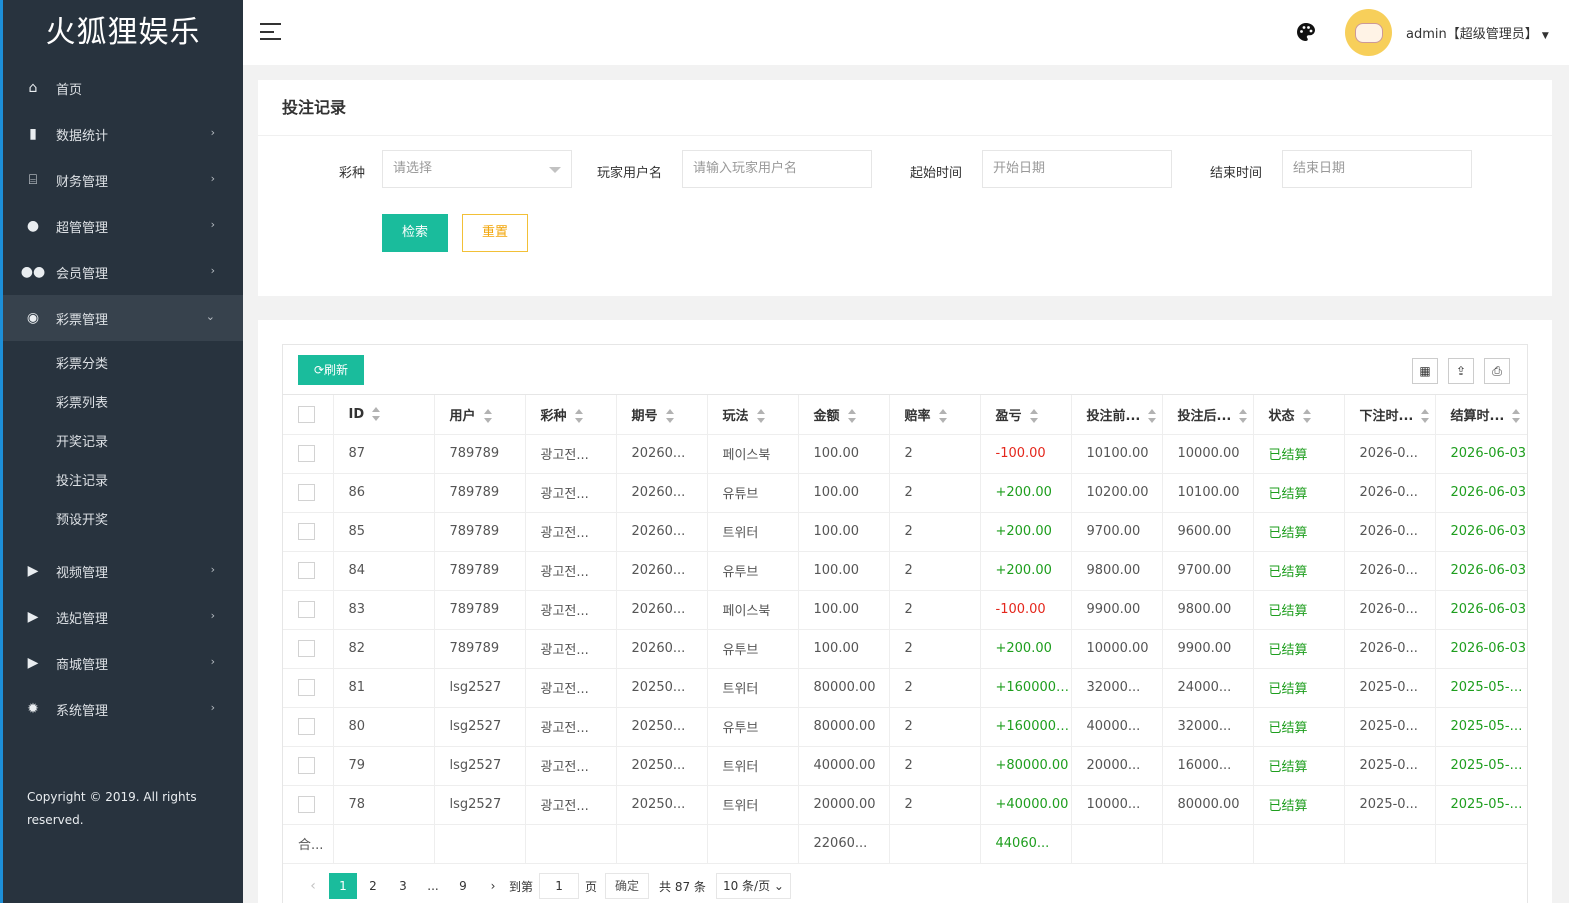 This screenshot has width=1569, height=903. I want to click on page-number: 9, so click(463, 886).